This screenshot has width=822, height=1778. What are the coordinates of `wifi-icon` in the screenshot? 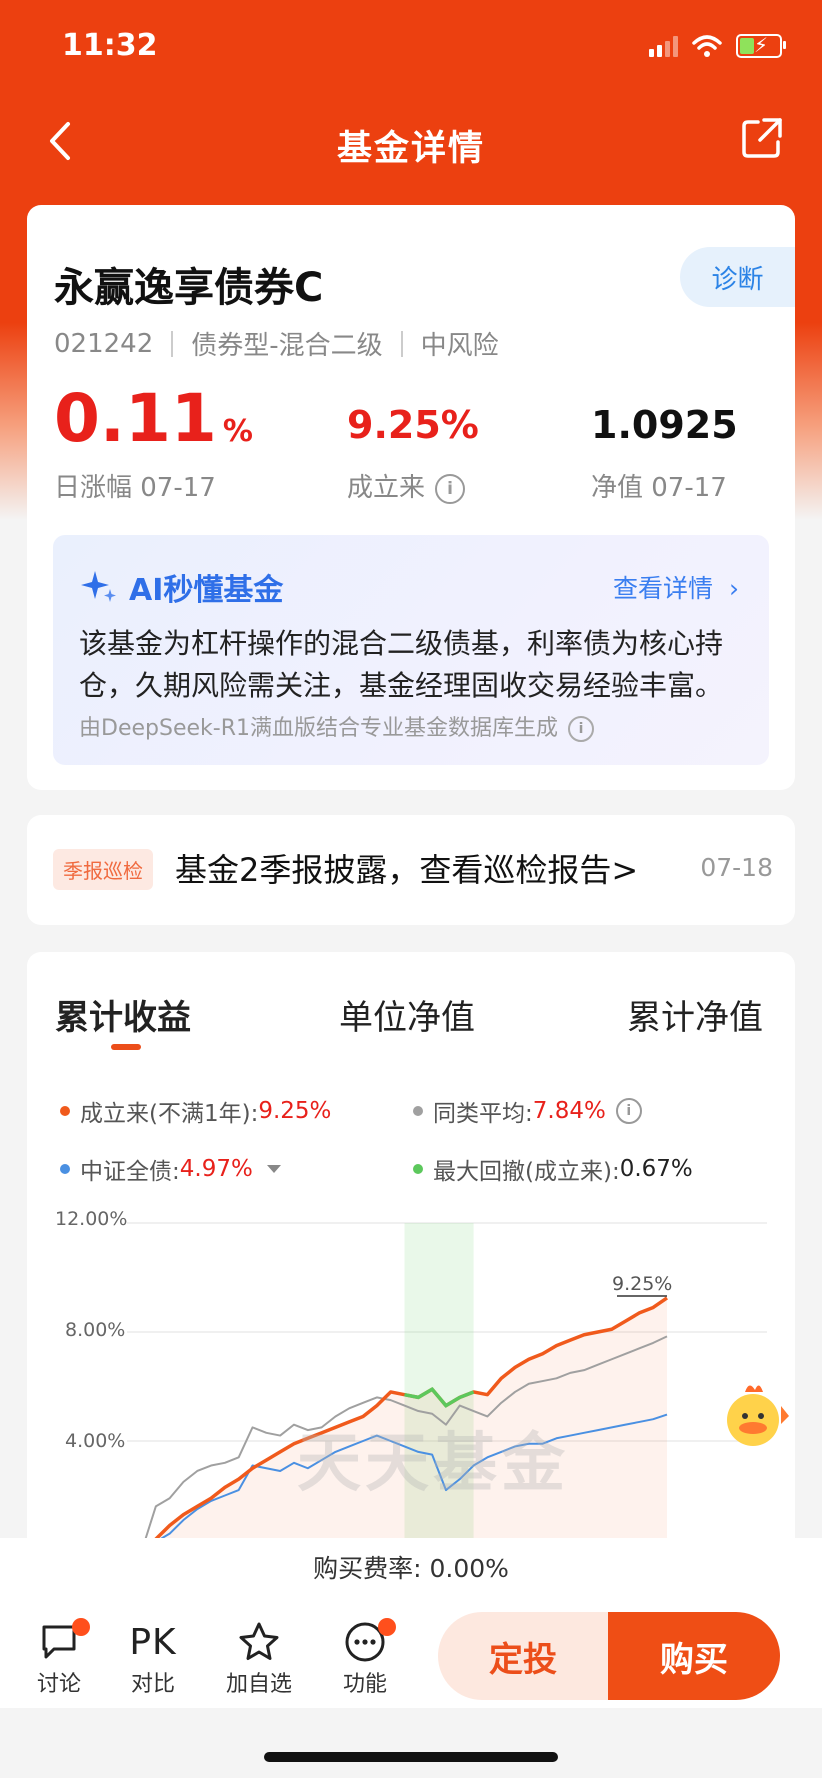 It's located at (707, 46).